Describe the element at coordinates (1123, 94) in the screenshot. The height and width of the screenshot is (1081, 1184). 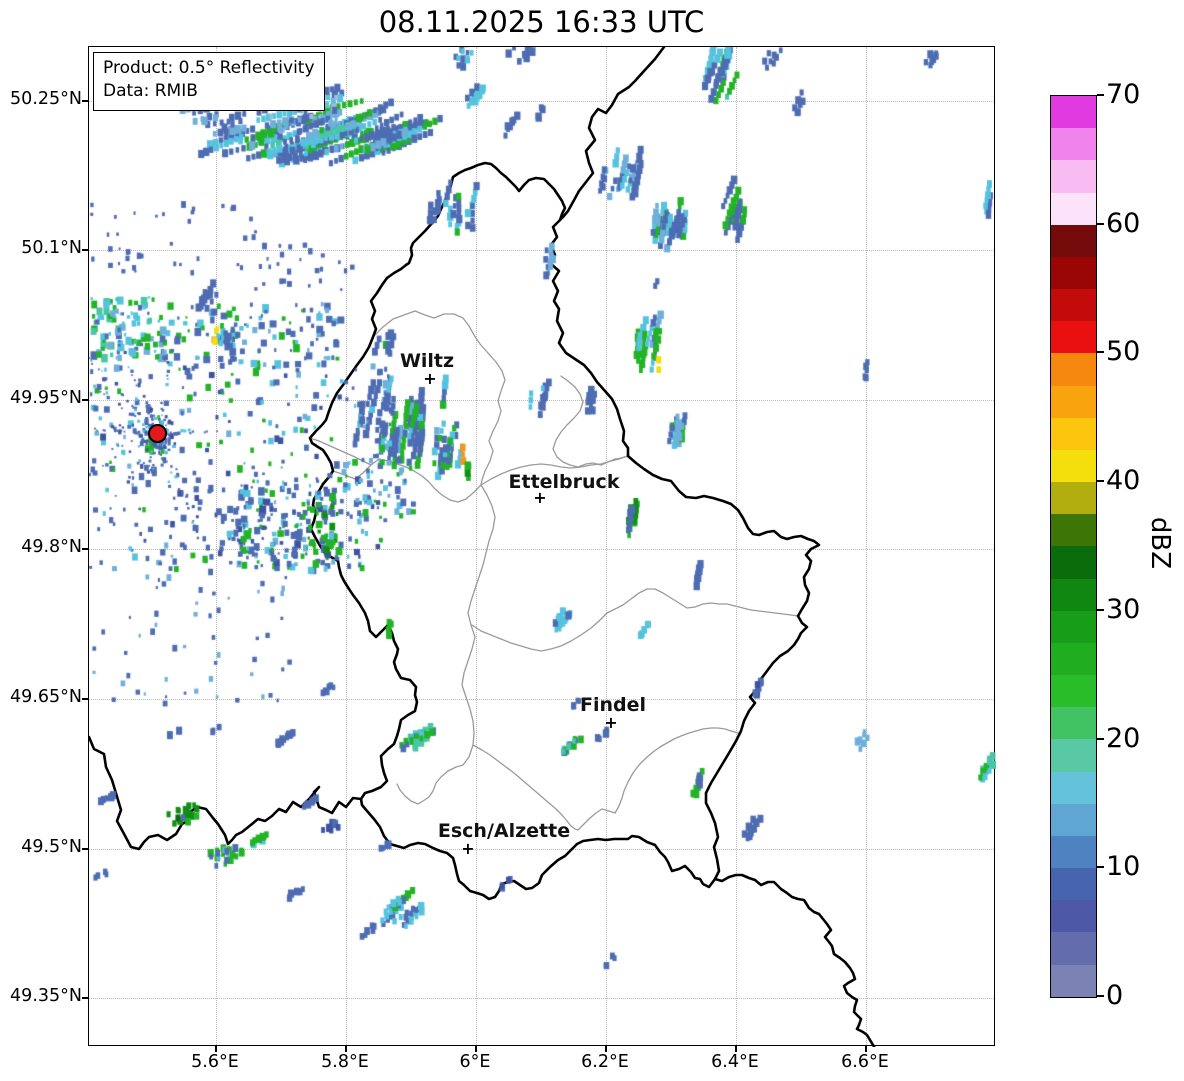
I see `colorbar-tick-label: 70` at that location.